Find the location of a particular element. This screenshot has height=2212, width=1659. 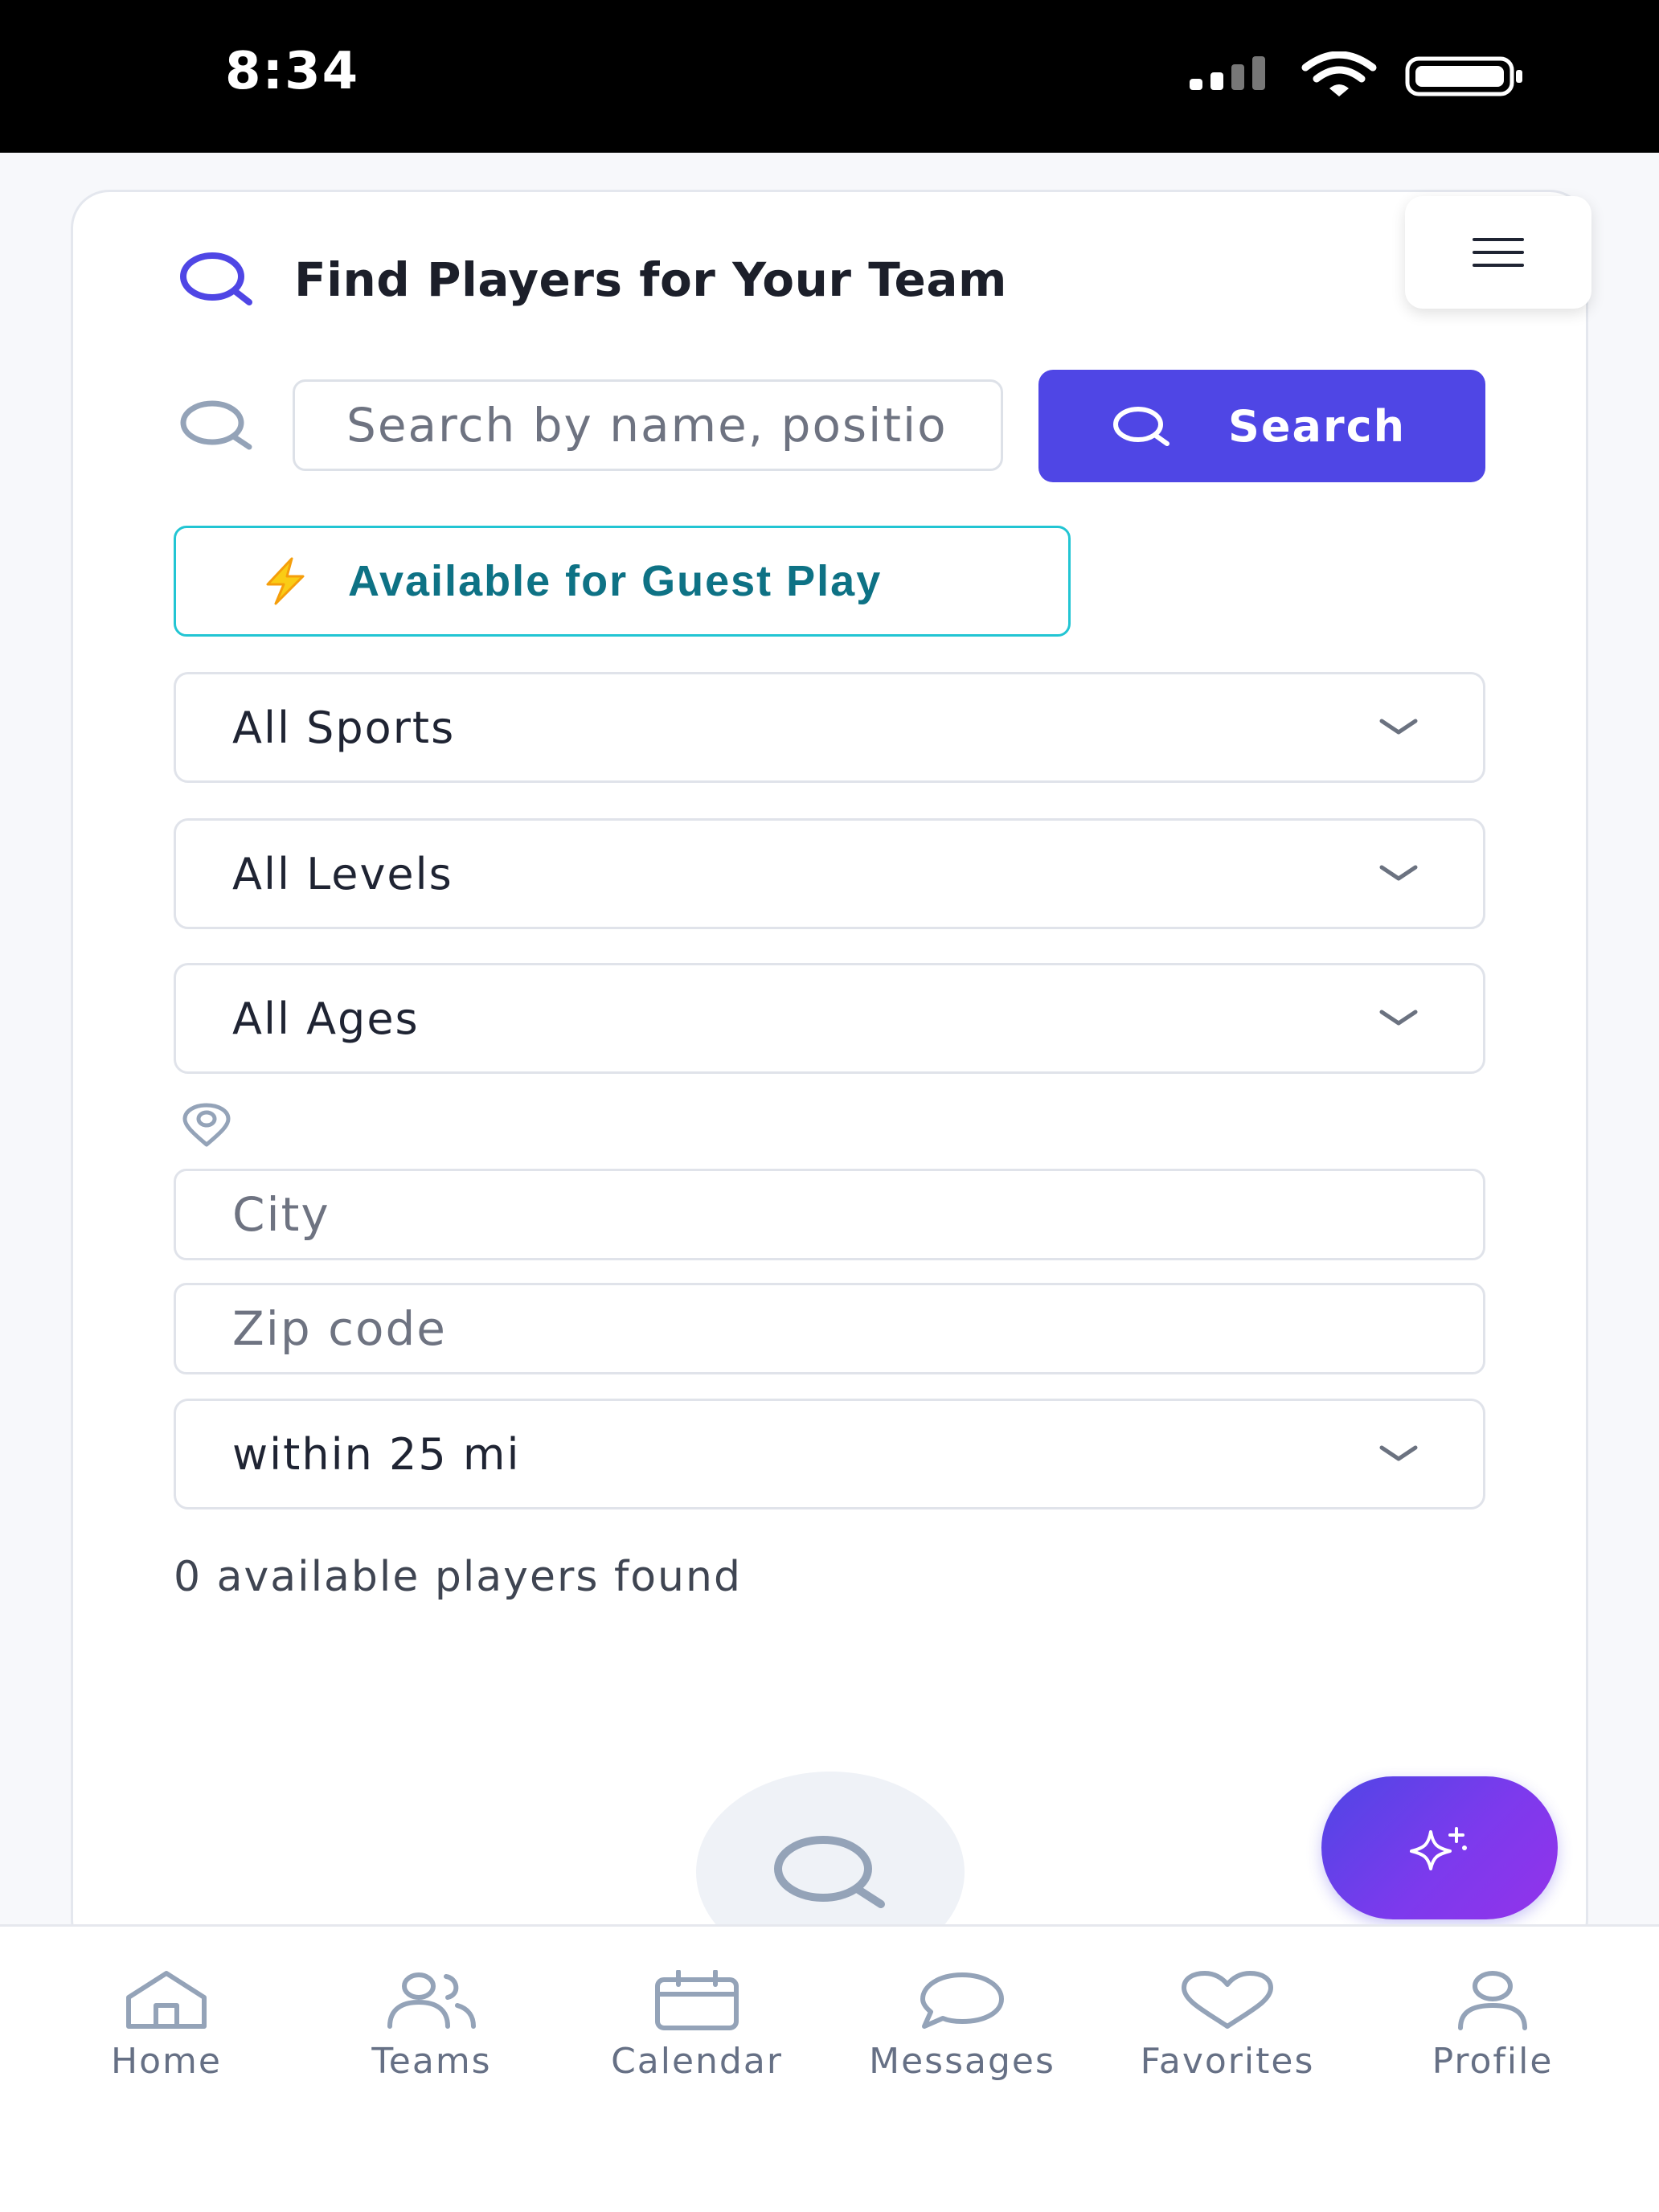

nav-messages: Messages is located at coordinates (962, 2043).